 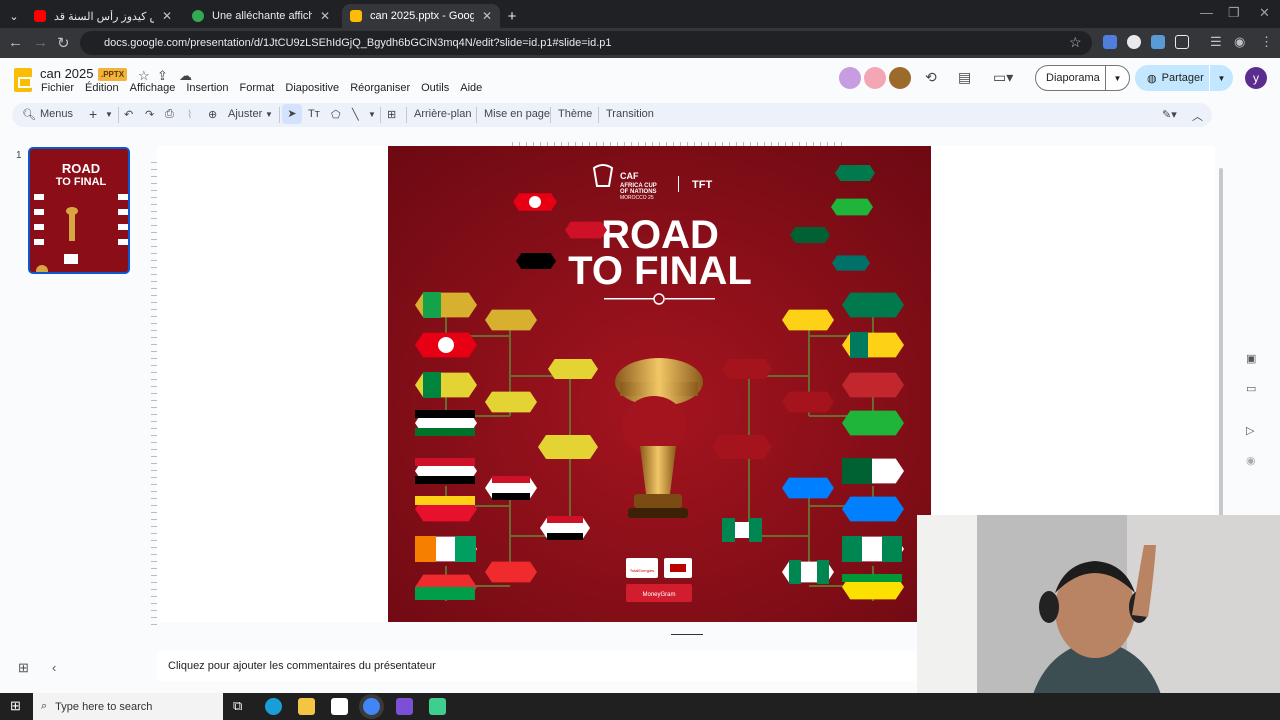 I want to click on close-window-icon: ✕, so click(x=1264, y=13).